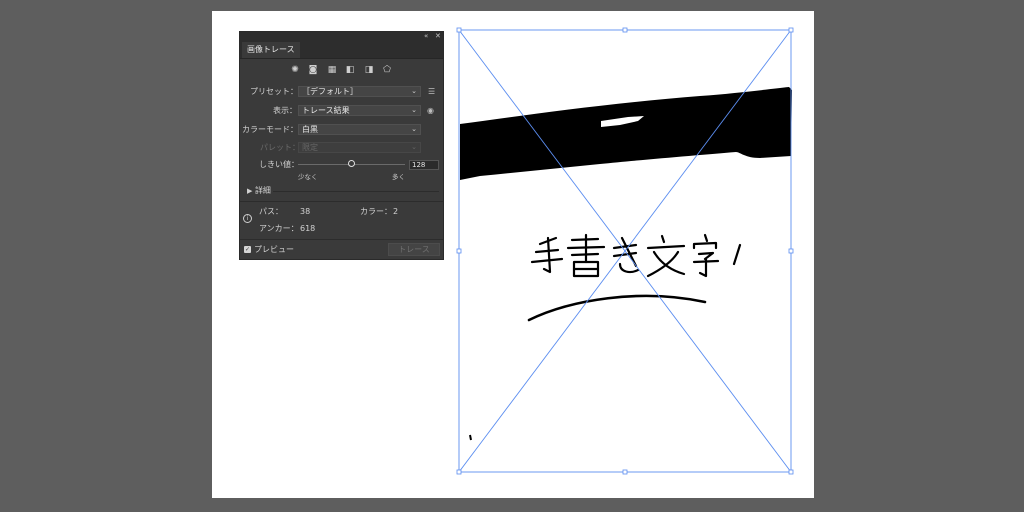 The height and width of the screenshot is (512, 1024). Describe the element at coordinates (430, 111) in the screenshot. I see `eye-icon: ◉` at that location.